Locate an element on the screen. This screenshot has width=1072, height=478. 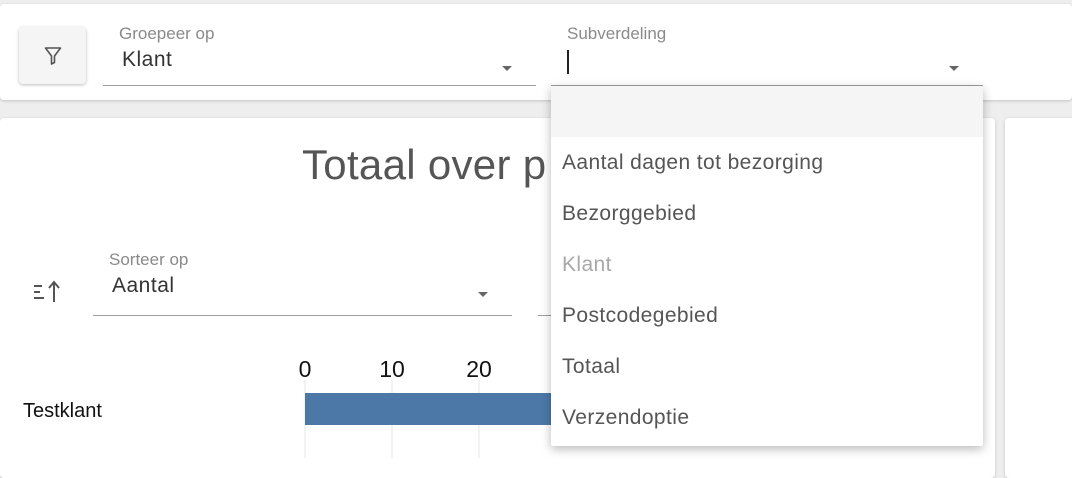
side-card is located at coordinates (1038, 298).